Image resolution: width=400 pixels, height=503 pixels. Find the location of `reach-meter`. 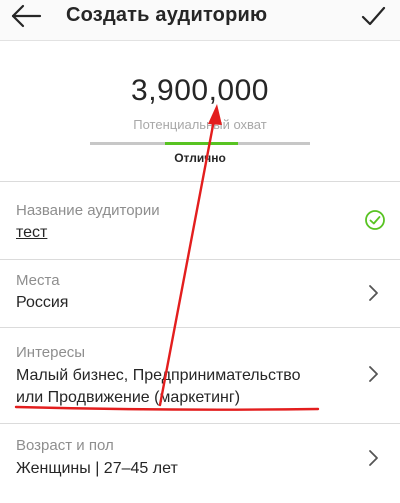

reach-meter is located at coordinates (200, 143).